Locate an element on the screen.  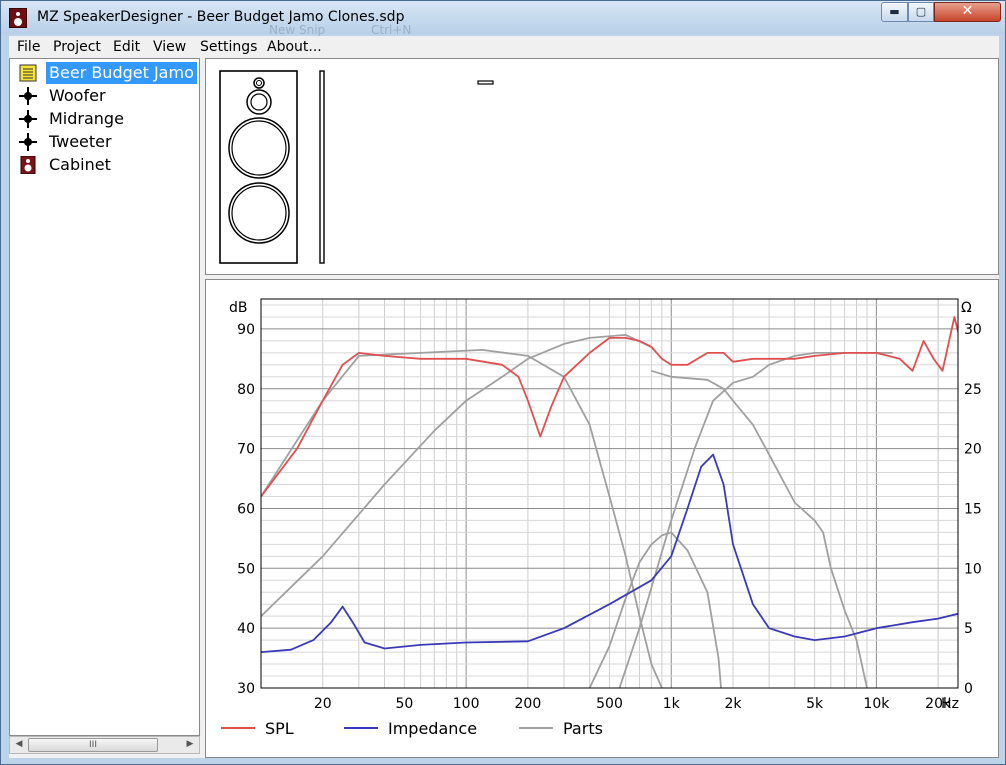
y-tick-label: 90 is located at coordinates (246, 330).